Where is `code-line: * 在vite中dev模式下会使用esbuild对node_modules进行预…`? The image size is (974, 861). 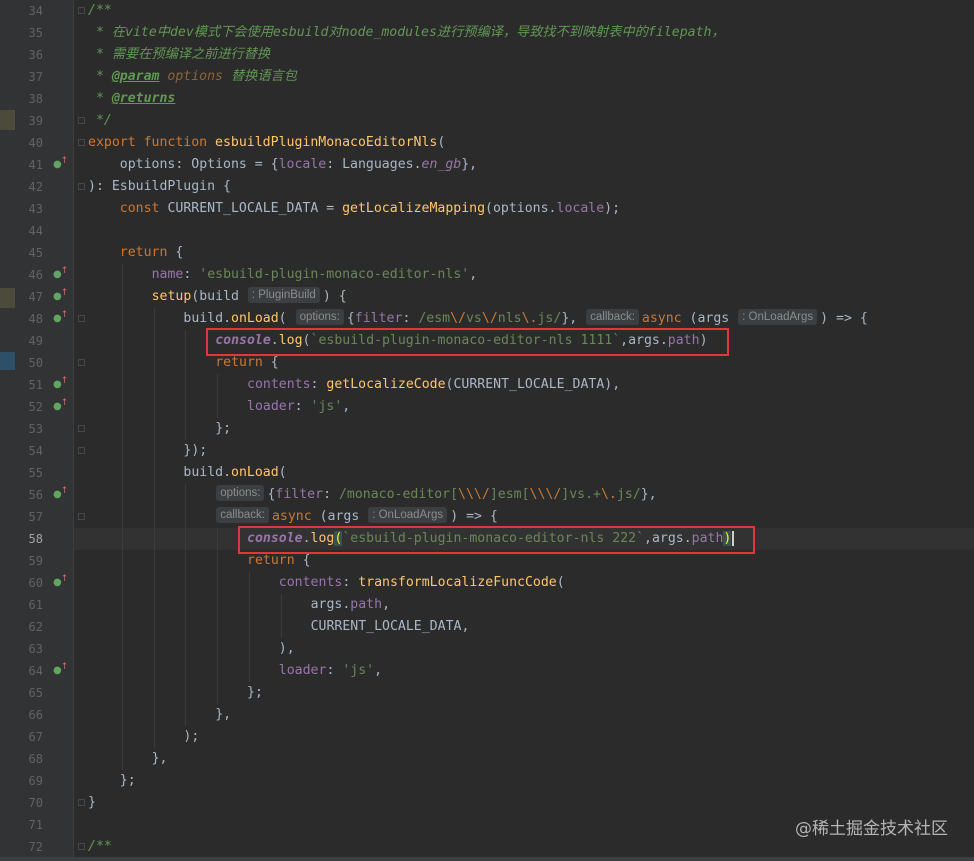
code-line: * 在vite中dev模式下会使用esbuild对node_modules进行预… is located at coordinates (410, 33).